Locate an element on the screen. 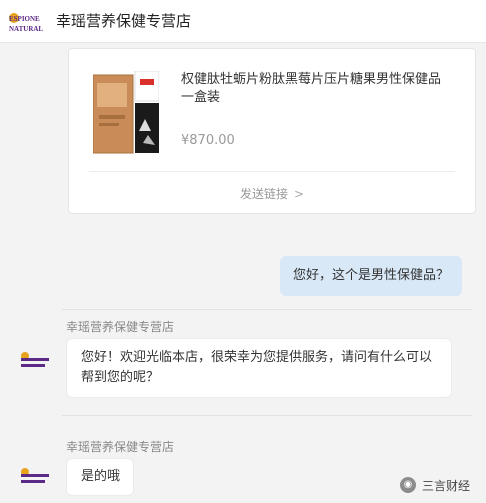 The width and height of the screenshot is (486, 503). logo-top-text: ESPIONE is located at coordinates (24, 19).